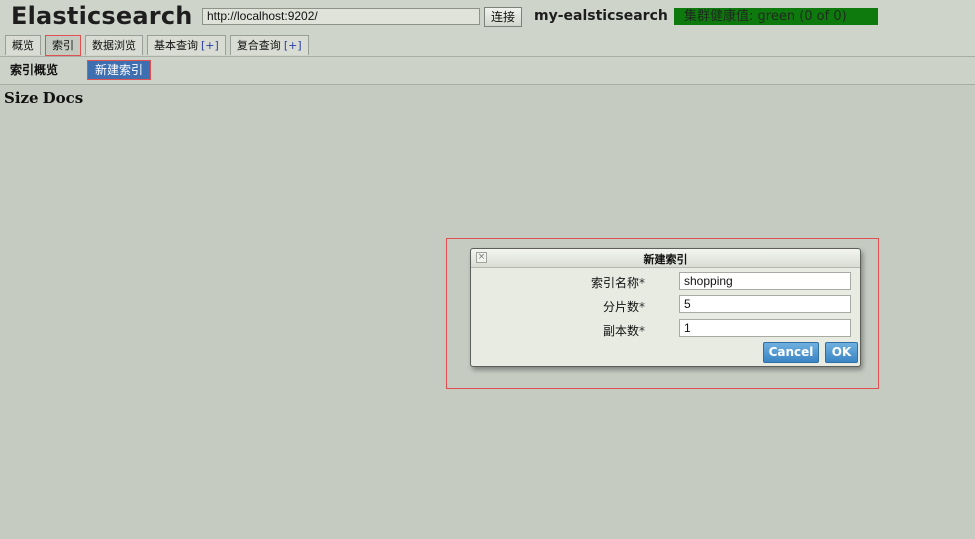 Image resolution: width=975 pixels, height=539 pixels. I want to click on tab-label: 基本查询, so click(176, 45).